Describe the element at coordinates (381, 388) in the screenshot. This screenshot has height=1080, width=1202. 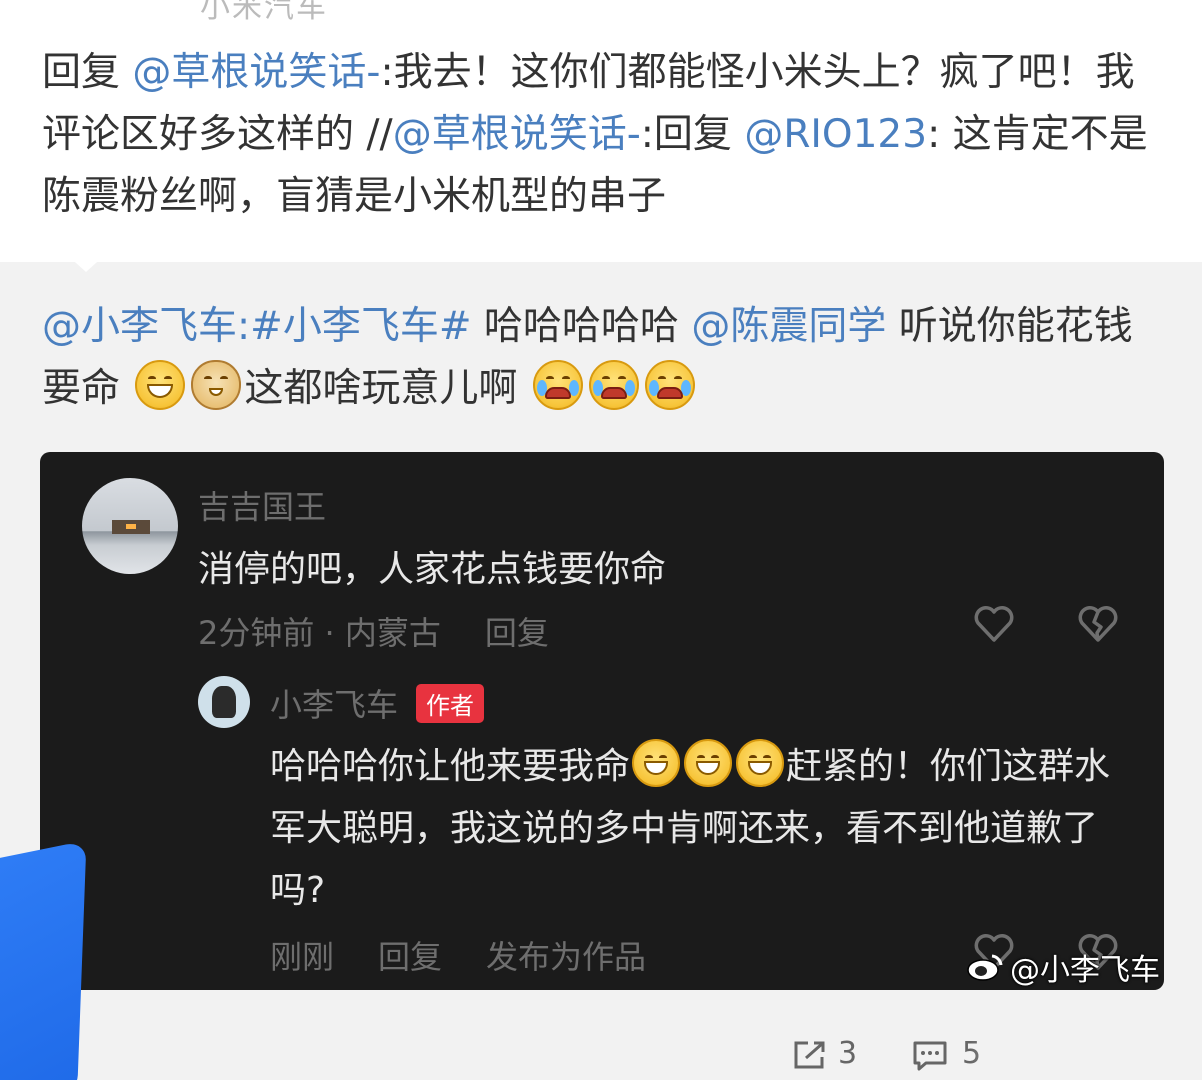
I see `post-text-b: 这都啥玩意儿啊` at that location.